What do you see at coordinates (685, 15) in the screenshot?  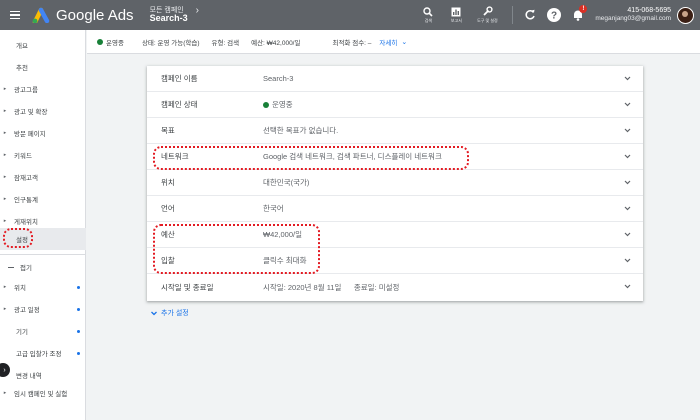 I see `avatar` at bounding box center [685, 15].